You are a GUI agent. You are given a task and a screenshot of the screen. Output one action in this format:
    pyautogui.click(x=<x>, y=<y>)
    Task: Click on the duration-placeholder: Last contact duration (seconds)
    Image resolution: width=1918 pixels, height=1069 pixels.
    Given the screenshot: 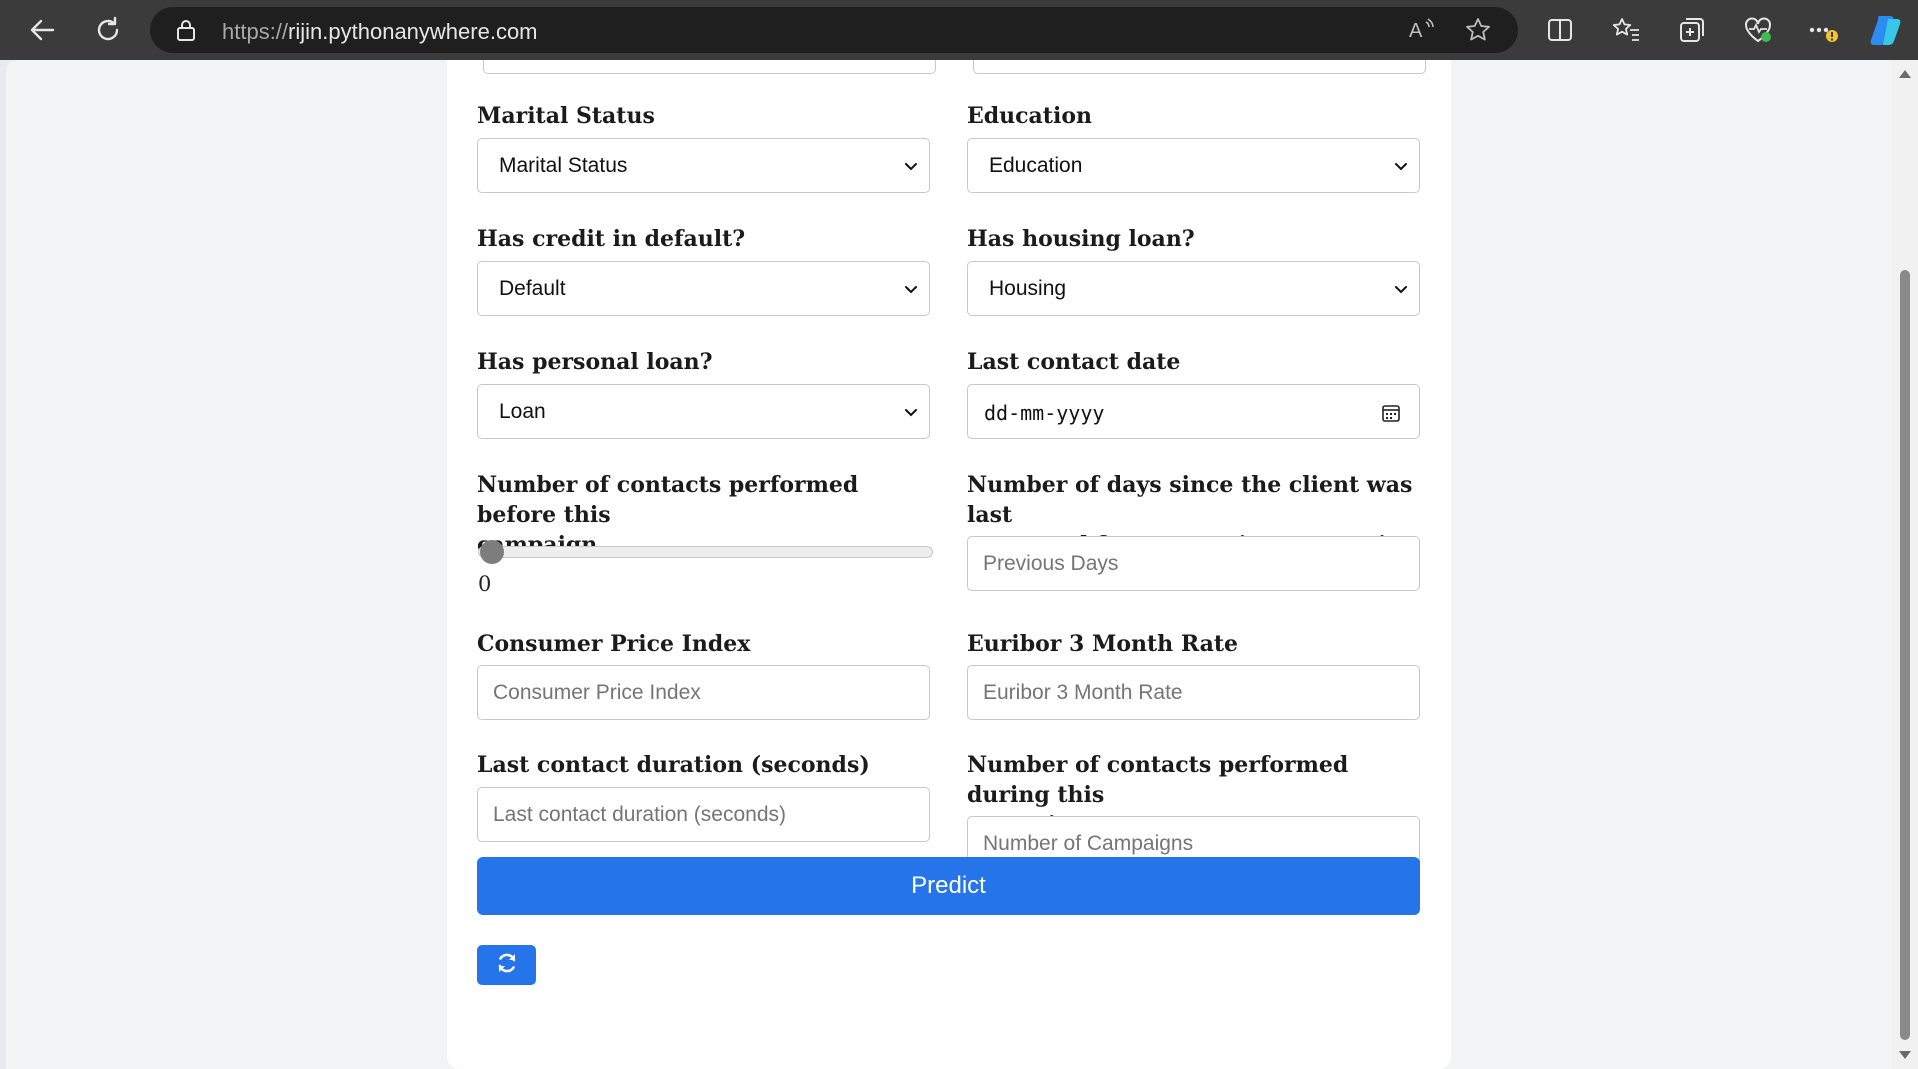 What is the action you would take?
    pyautogui.click(x=639, y=814)
    